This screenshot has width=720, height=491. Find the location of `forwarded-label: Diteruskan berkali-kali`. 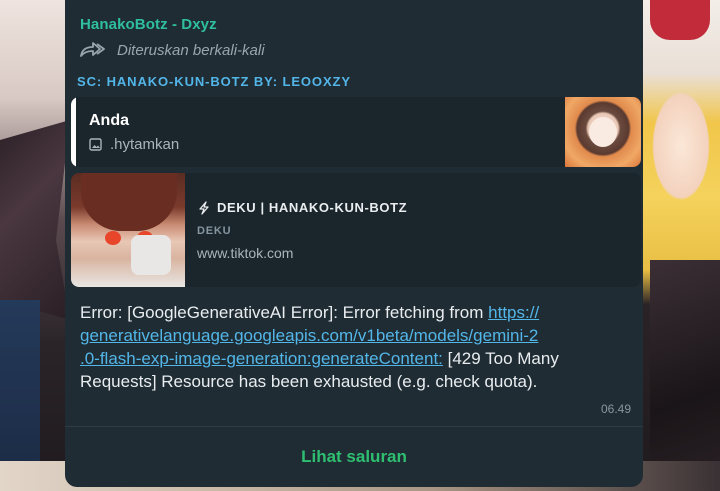

forwarded-label: Diteruskan berkali-kali is located at coordinates (191, 50).